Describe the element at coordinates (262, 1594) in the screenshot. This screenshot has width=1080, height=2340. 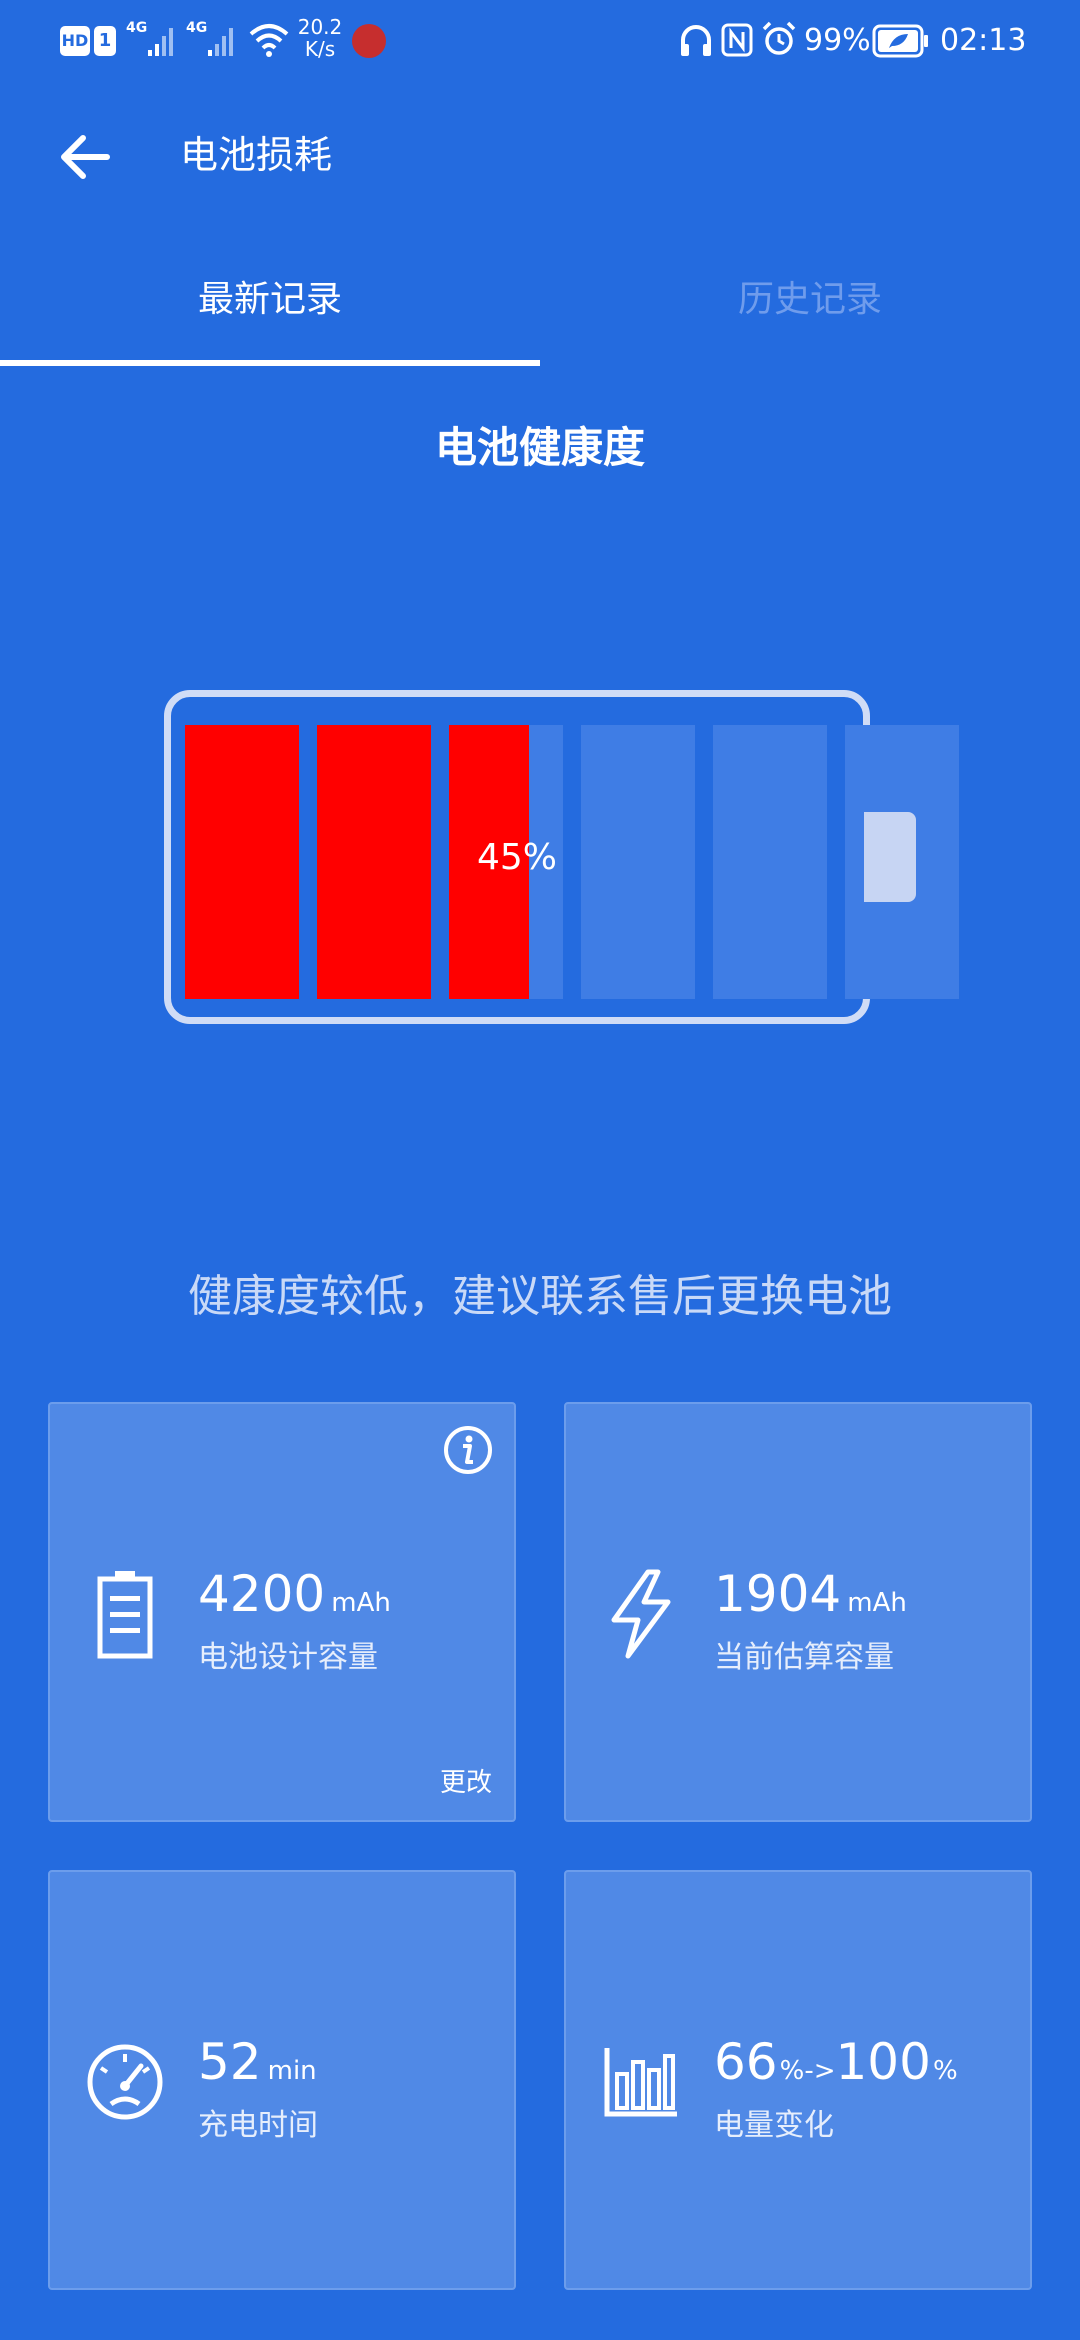
I see `value-number: 4200` at that location.